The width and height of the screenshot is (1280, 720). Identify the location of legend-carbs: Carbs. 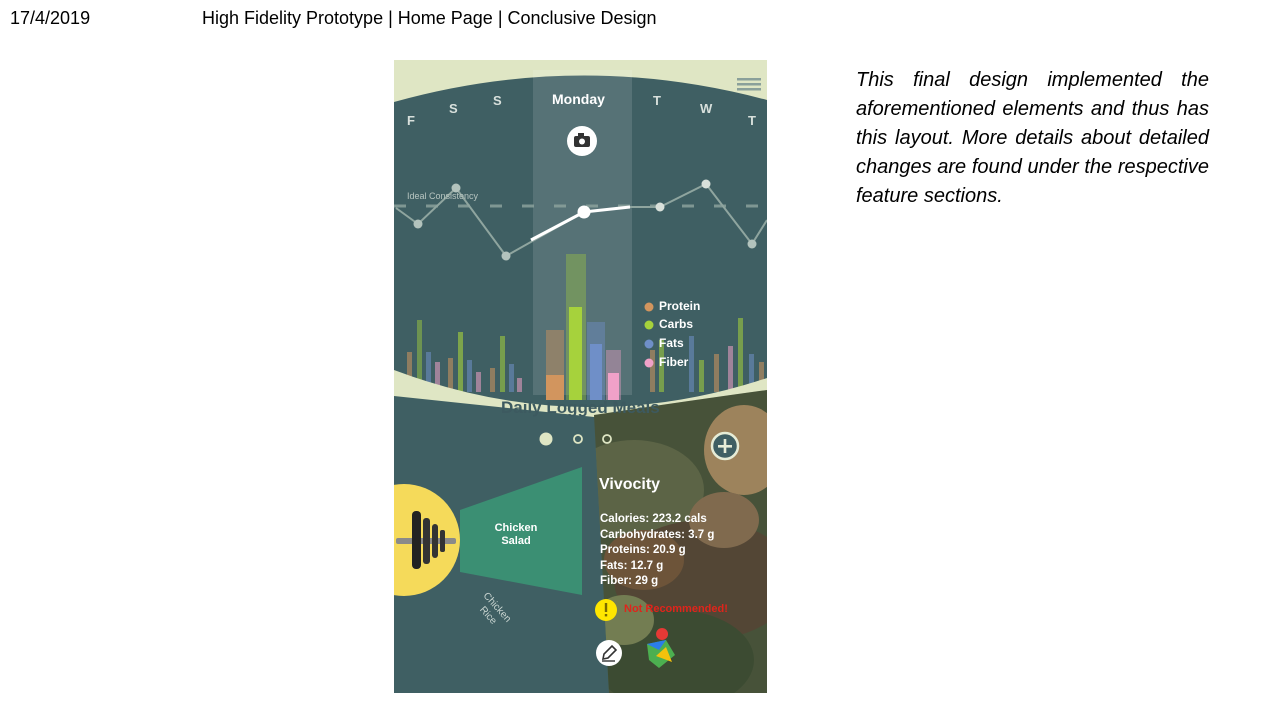
(676, 324).